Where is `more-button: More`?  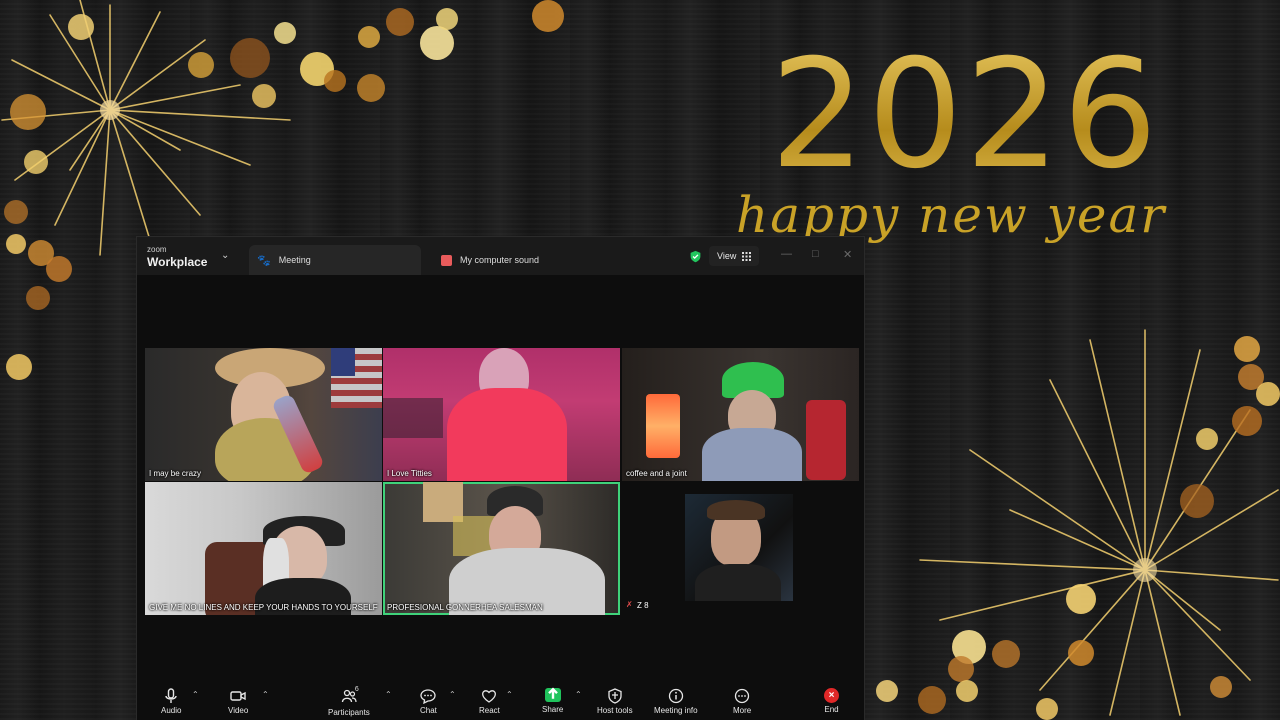 more-button: More is located at coordinates (742, 701).